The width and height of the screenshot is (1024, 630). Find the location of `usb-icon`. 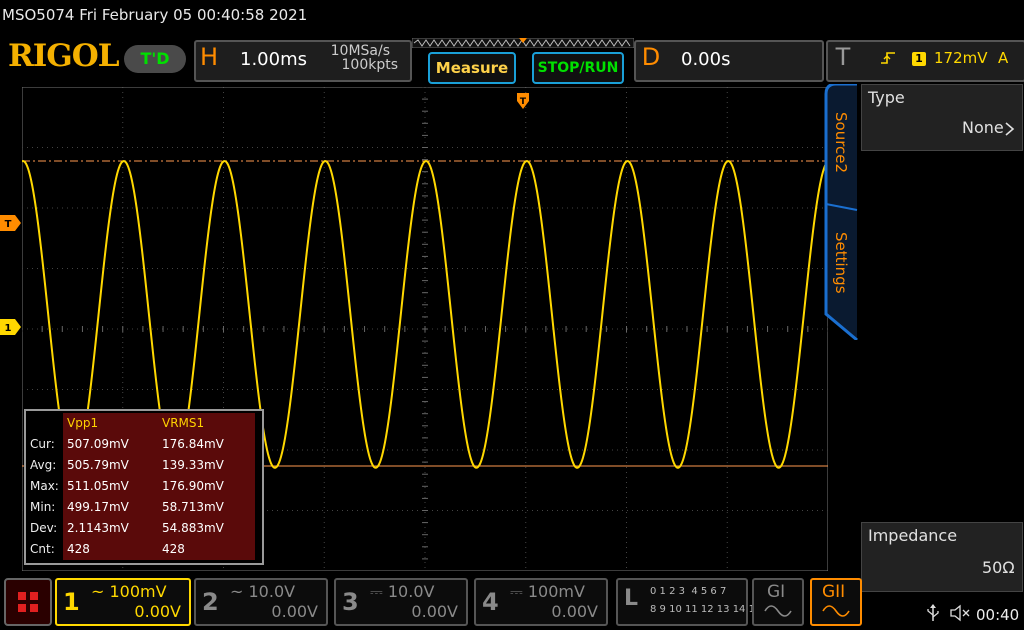

usb-icon is located at coordinates (933, 612).